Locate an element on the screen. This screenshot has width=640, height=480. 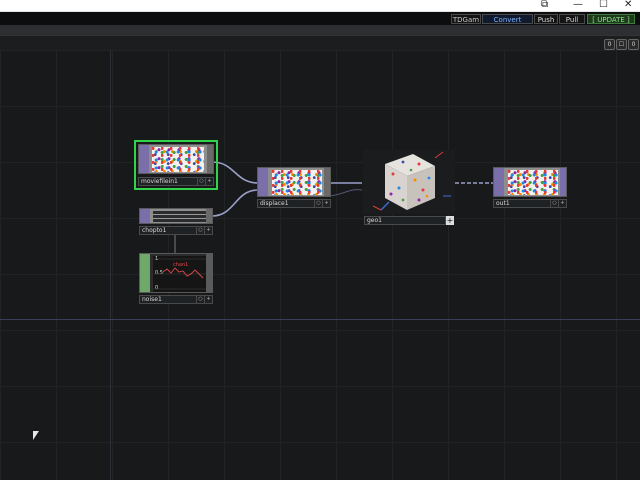
node-label: noise1 ○ + is located at coordinates (176, 299).